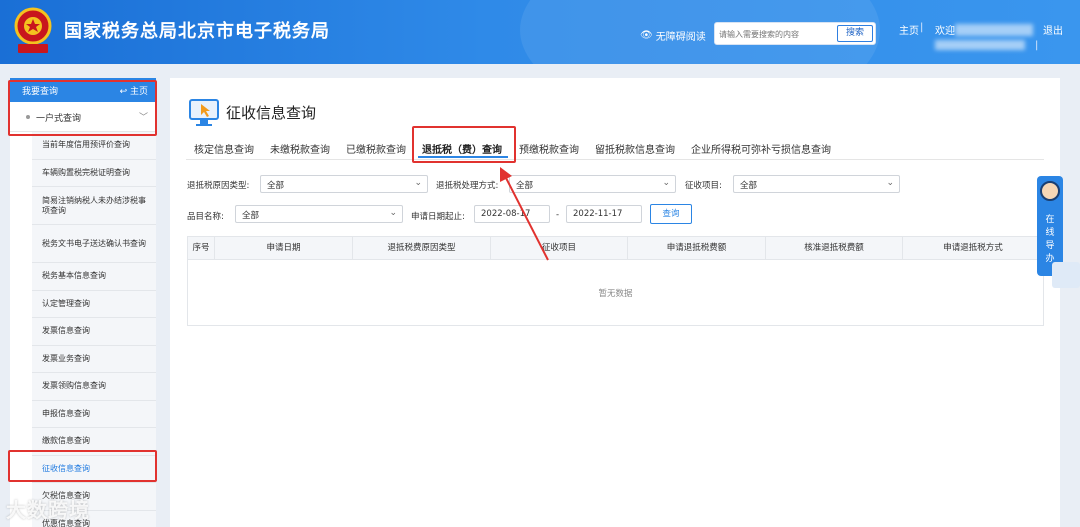  Describe the element at coordinates (696, 248) in the screenshot. I see `col-apply-amount: 申请退抵税费额` at that location.